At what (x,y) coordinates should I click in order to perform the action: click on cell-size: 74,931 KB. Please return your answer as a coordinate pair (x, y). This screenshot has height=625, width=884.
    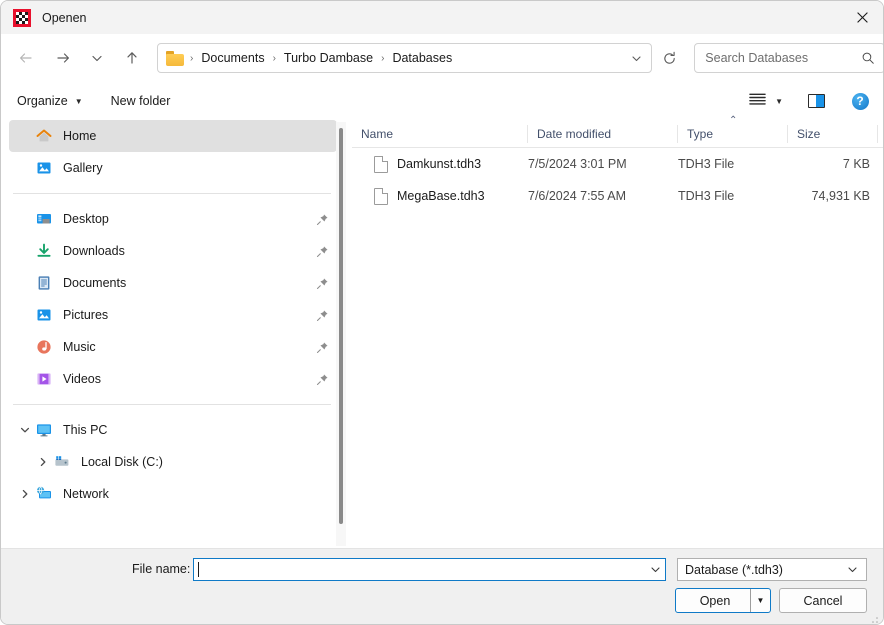
    Looking at the image, I should click on (840, 196).